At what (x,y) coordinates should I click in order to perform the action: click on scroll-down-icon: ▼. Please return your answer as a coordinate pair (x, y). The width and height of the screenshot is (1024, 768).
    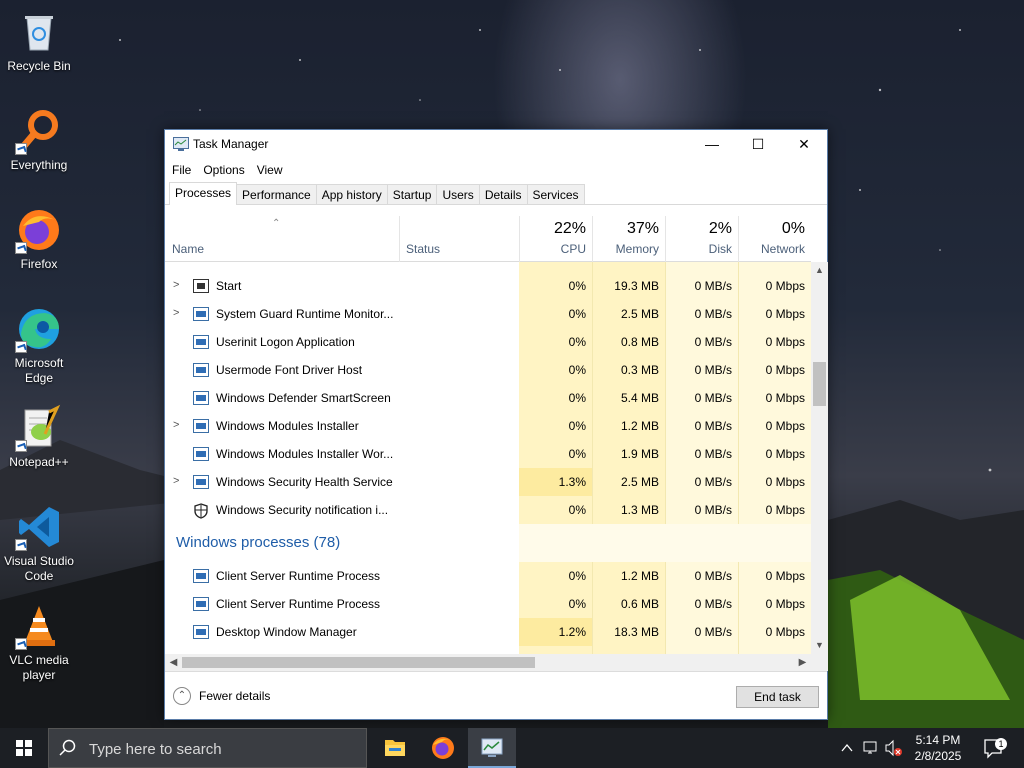
    Looking at the image, I should click on (819, 645).